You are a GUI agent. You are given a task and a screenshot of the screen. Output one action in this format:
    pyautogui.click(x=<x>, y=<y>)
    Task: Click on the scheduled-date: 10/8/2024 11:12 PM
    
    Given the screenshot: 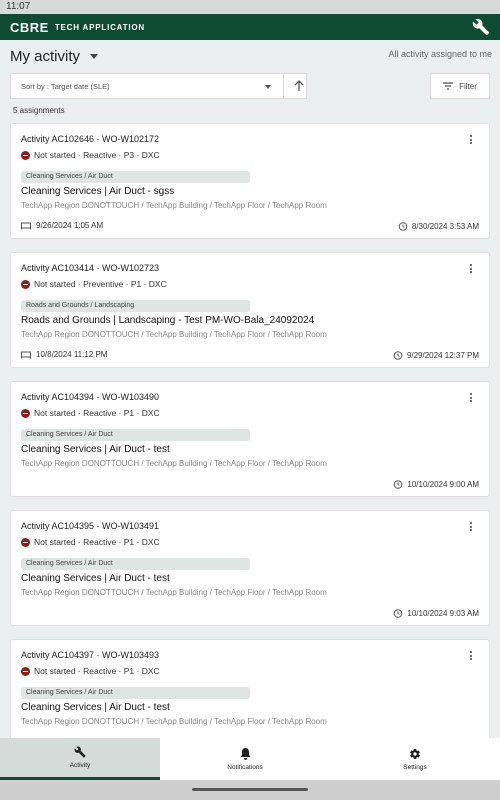 What is the action you would take?
    pyautogui.click(x=64, y=354)
    